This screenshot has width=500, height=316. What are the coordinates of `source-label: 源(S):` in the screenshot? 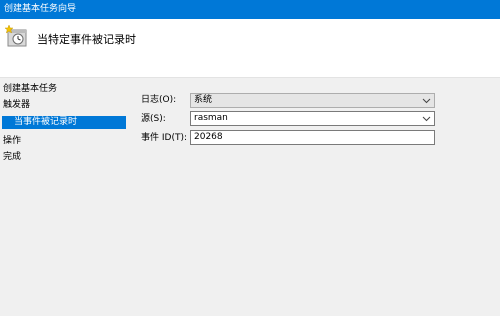 It's located at (153, 119).